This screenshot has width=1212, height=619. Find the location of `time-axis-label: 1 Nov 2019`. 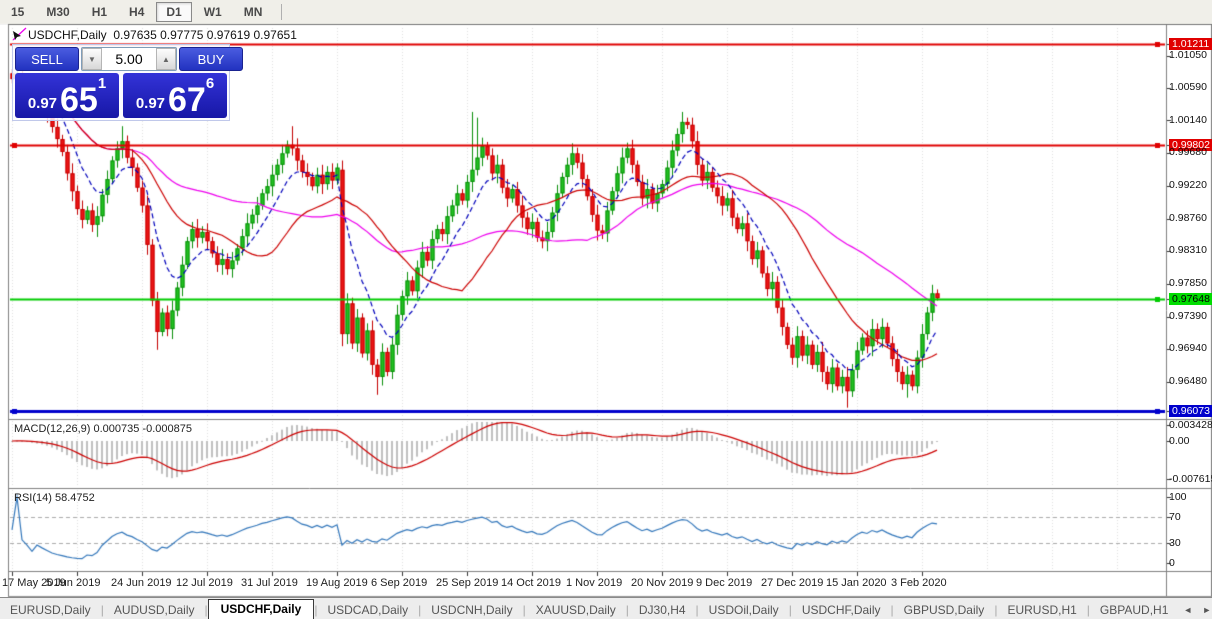

time-axis-label: 1 Nov 2019 is located at coordinates (594, 583).